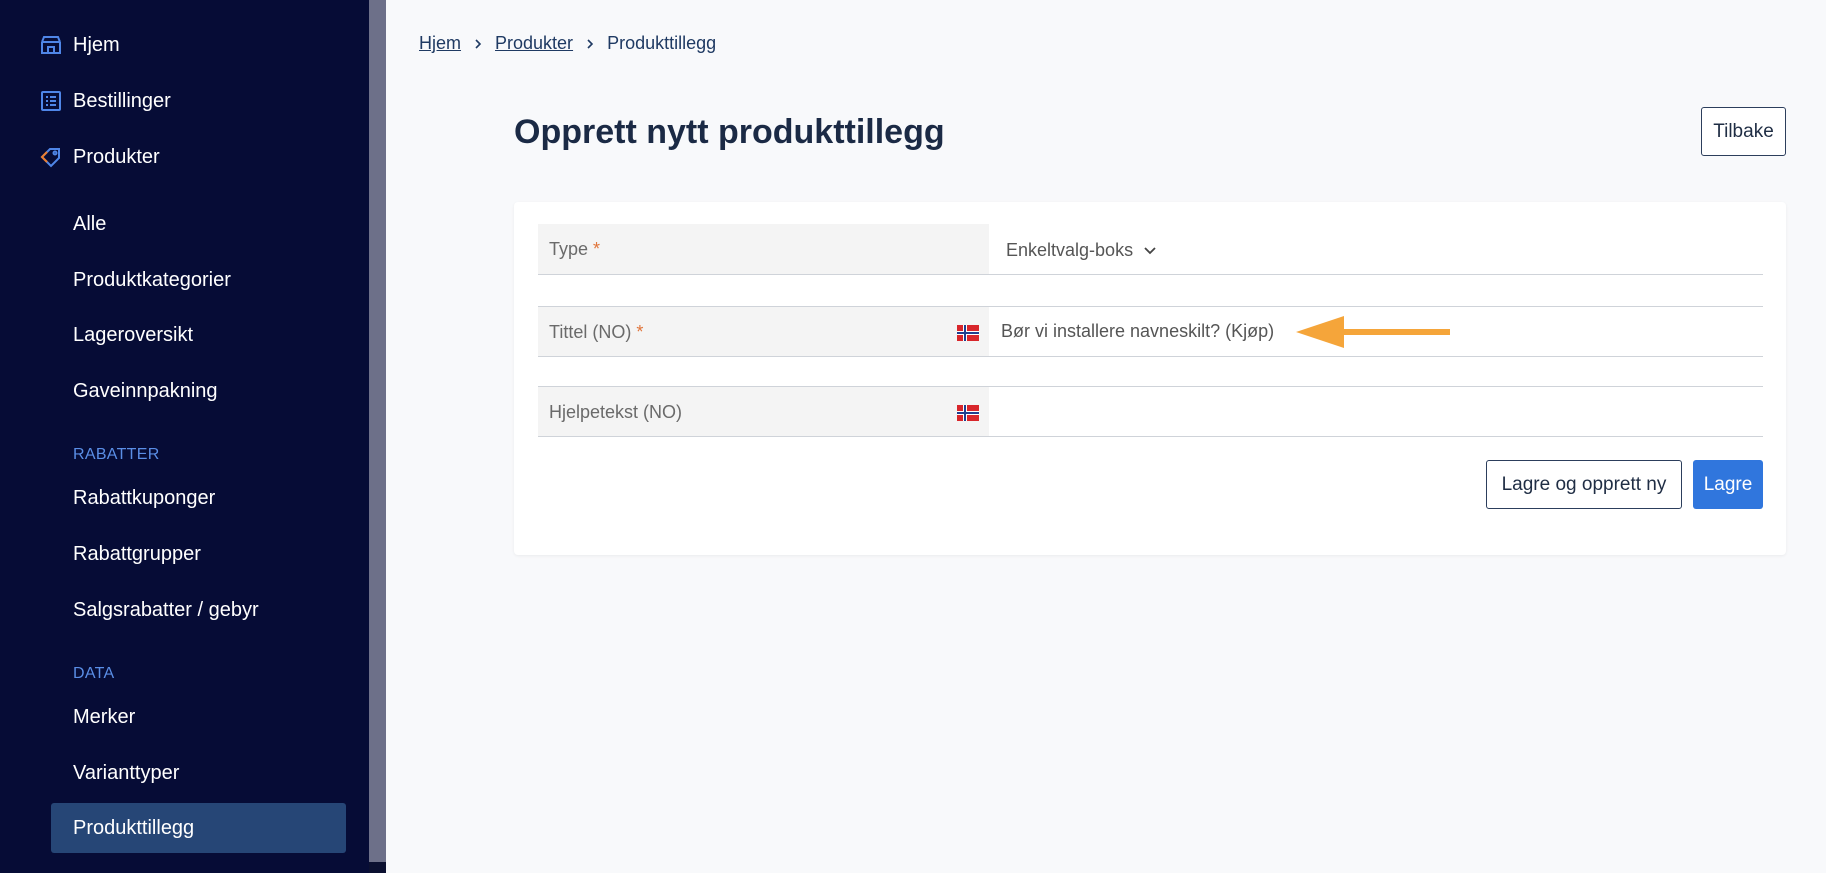 This screenshot has height=873, width=1826. Describe the element at coordinates (137, 554) in the screenshot. I see `sidebar-item-label: Rabattgrupper` at that location.